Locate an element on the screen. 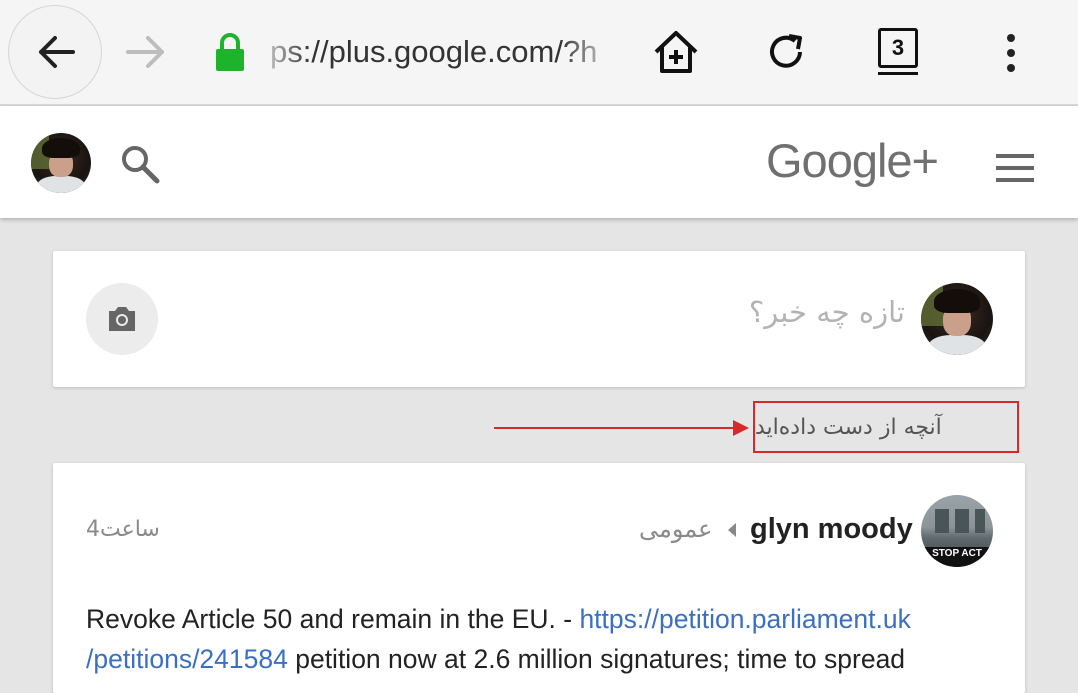  google-plus-logo: Google+ is located at coordinates (852, 161).